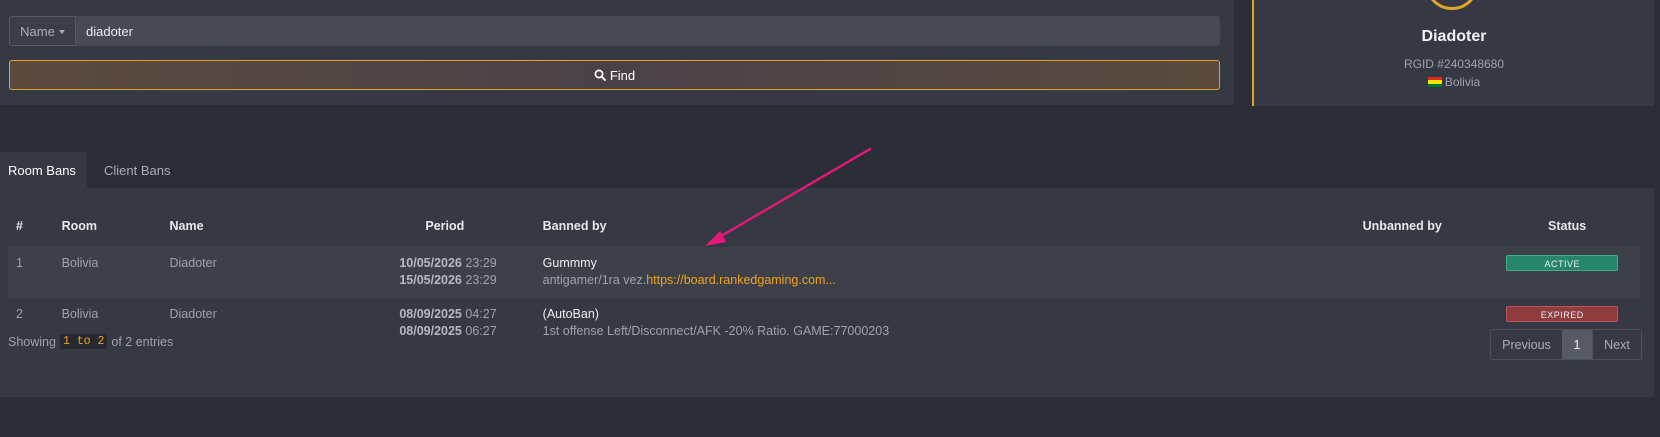 The height and width of the screenshot is (437, 1660). Describe the element at coordinates (569, 263) in the screenshot. I see `banned-by-name: Gummmy` at that location.